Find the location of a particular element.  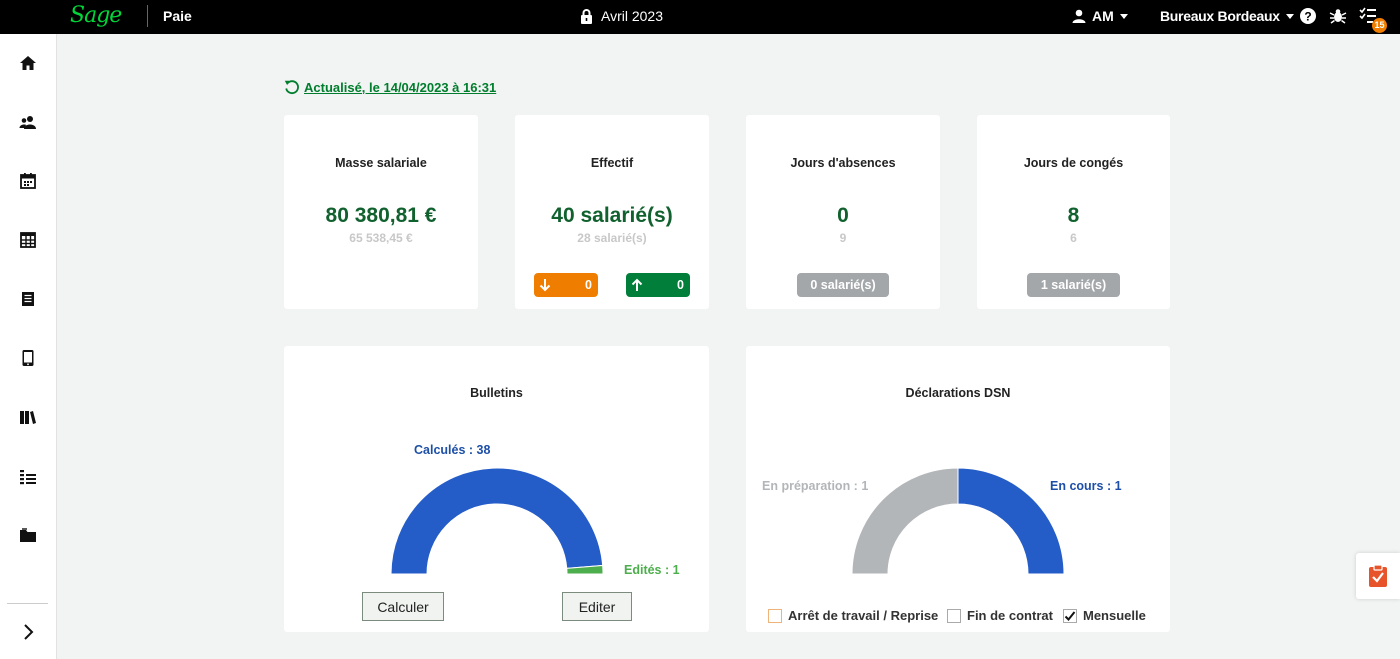

home-icon is located at coordinates (28, 63).